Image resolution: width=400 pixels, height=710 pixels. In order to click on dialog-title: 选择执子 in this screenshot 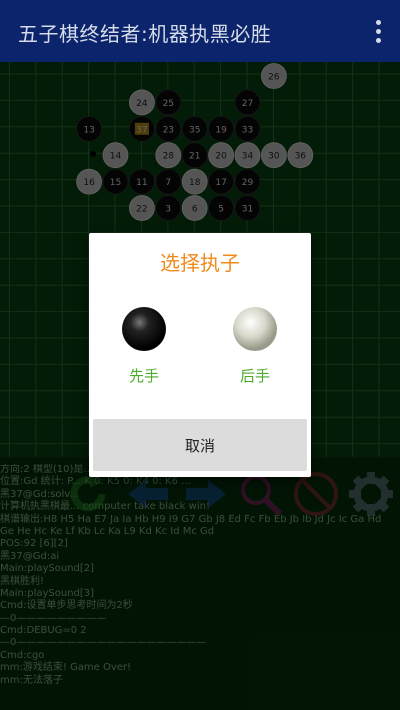, I will do `click(200, 263)`.